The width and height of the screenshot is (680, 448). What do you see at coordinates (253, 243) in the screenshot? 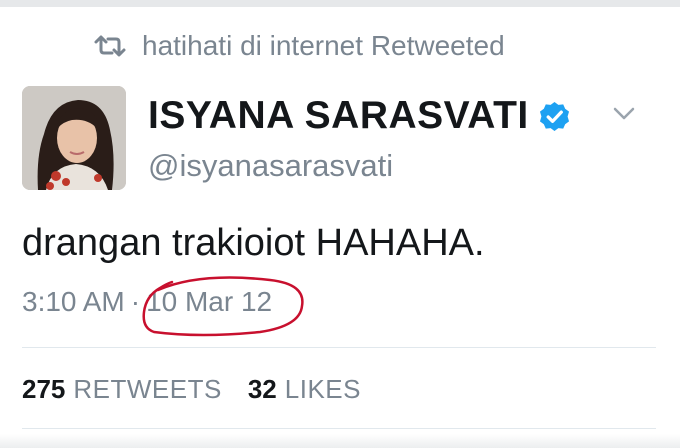
I see `tweet-text: drangan trakioiot HAHAHA.` at bounding box center [253, 243].